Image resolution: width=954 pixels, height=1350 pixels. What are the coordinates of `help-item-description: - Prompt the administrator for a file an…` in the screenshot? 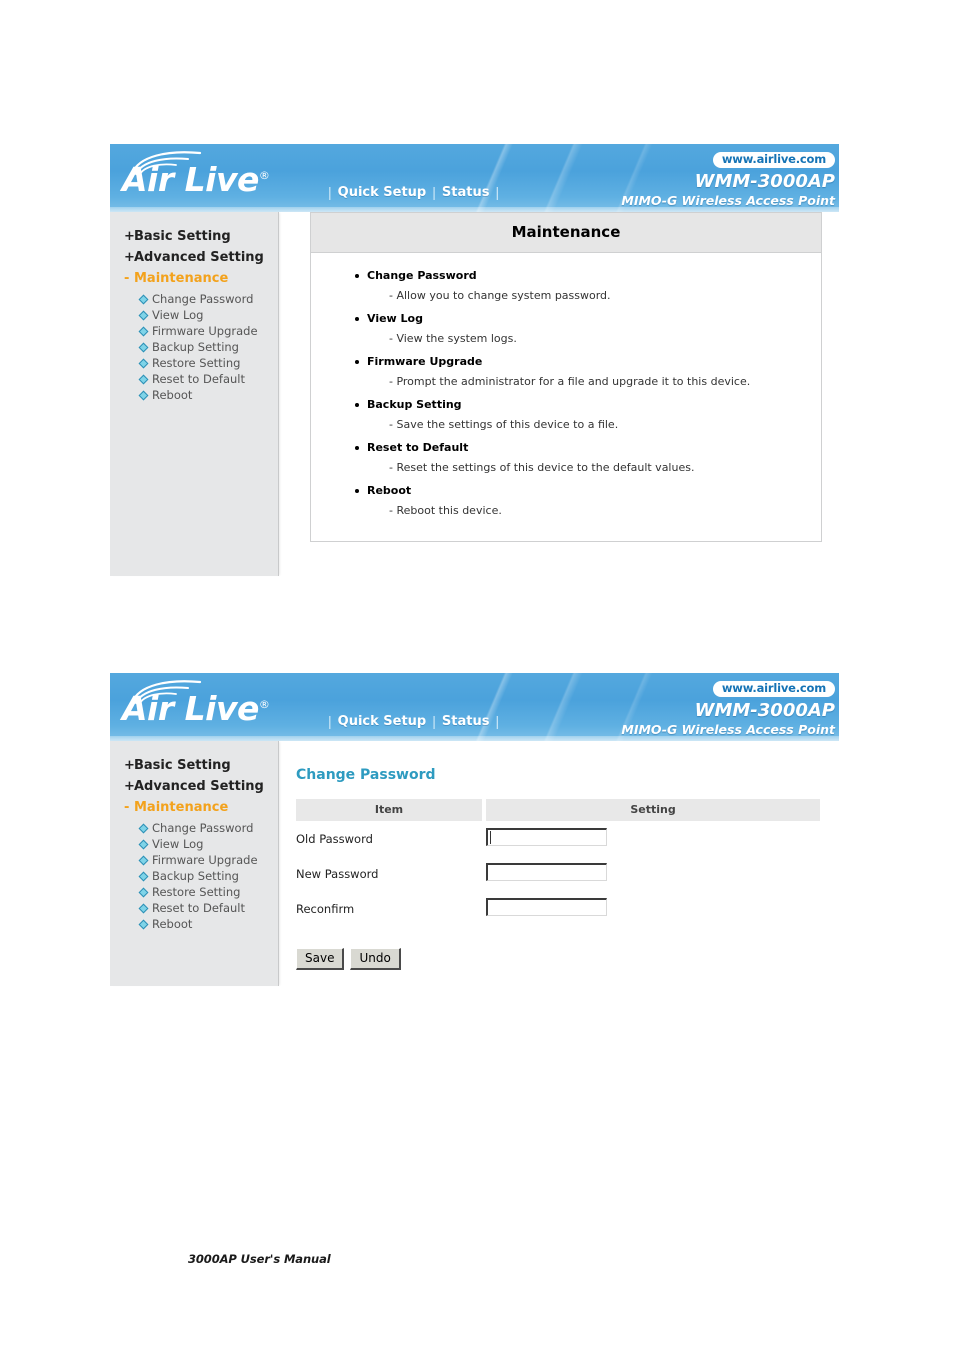 It's located at (570, 381).